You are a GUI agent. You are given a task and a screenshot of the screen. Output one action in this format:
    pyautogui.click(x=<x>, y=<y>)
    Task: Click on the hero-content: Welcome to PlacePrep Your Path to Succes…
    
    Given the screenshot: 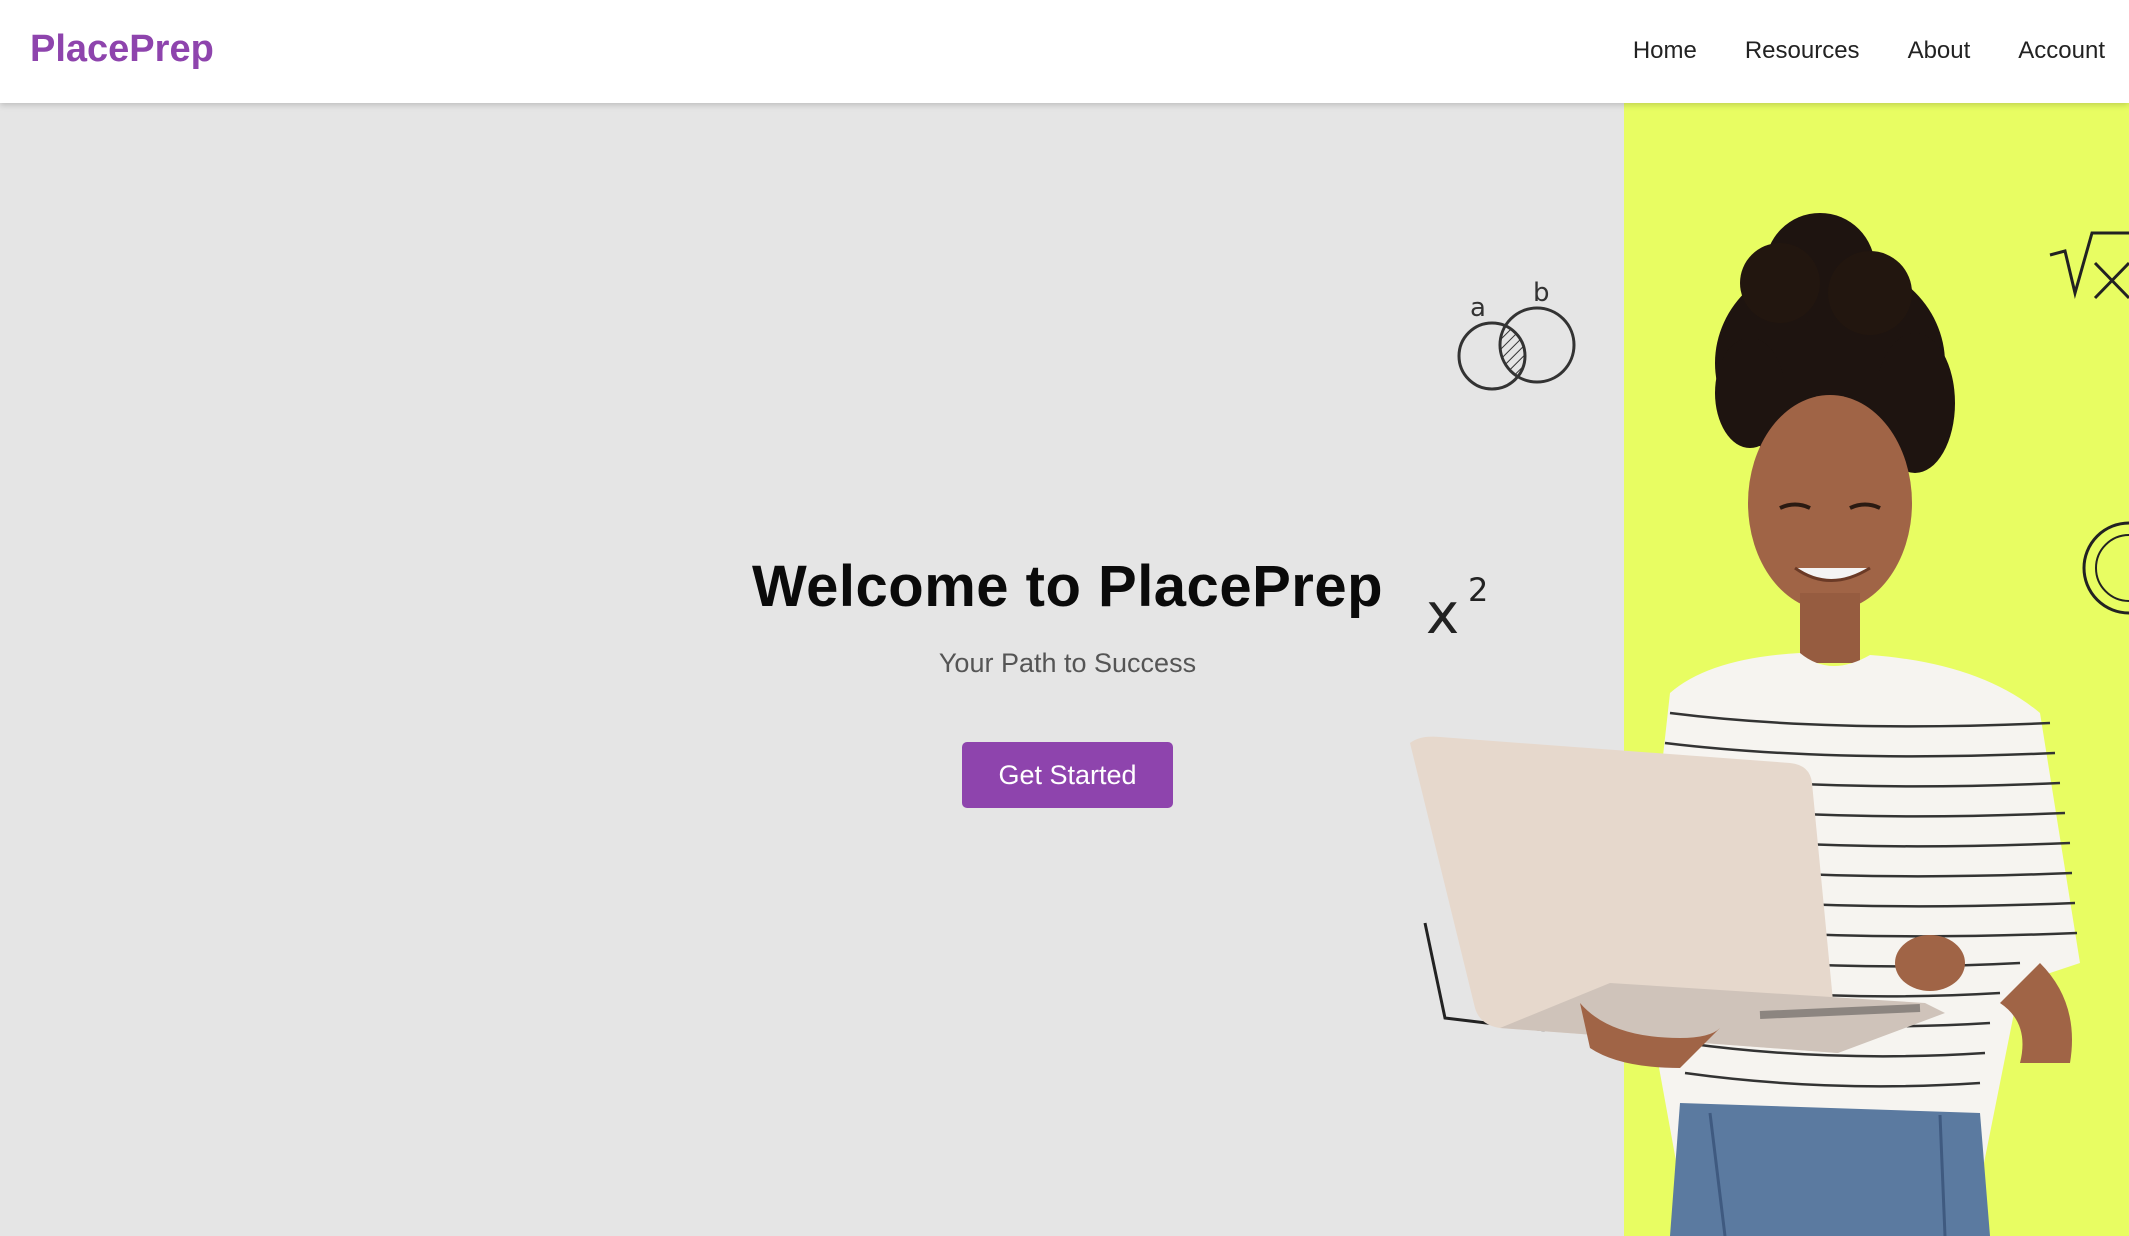 What is the action you would take?
    pyautogui.click(x=1067, y=680)
    